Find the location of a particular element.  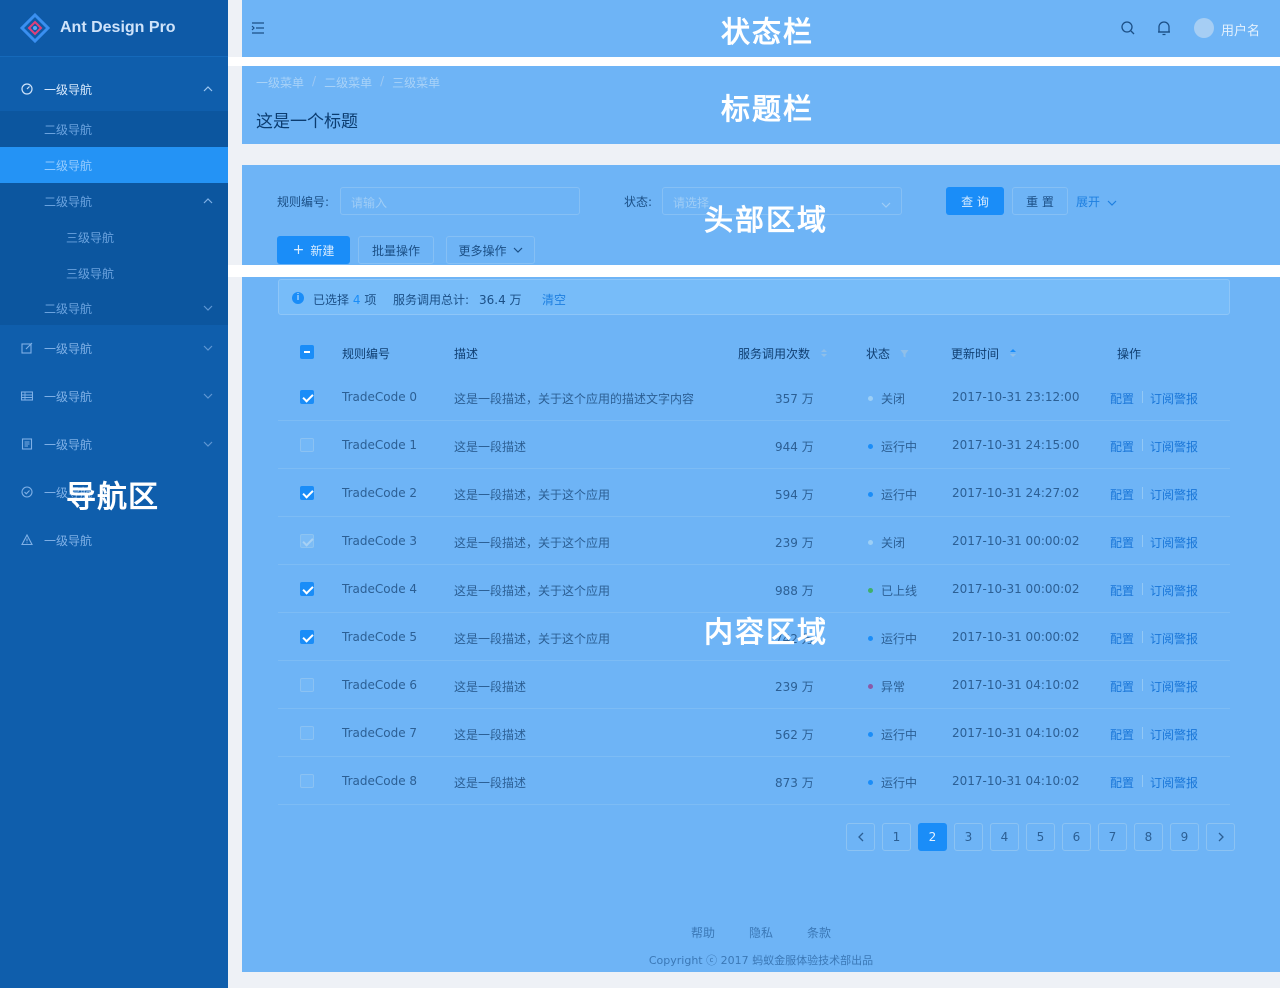

nav-item-level1-dashboard: 一级导航 is located at coordinates (114, 89).